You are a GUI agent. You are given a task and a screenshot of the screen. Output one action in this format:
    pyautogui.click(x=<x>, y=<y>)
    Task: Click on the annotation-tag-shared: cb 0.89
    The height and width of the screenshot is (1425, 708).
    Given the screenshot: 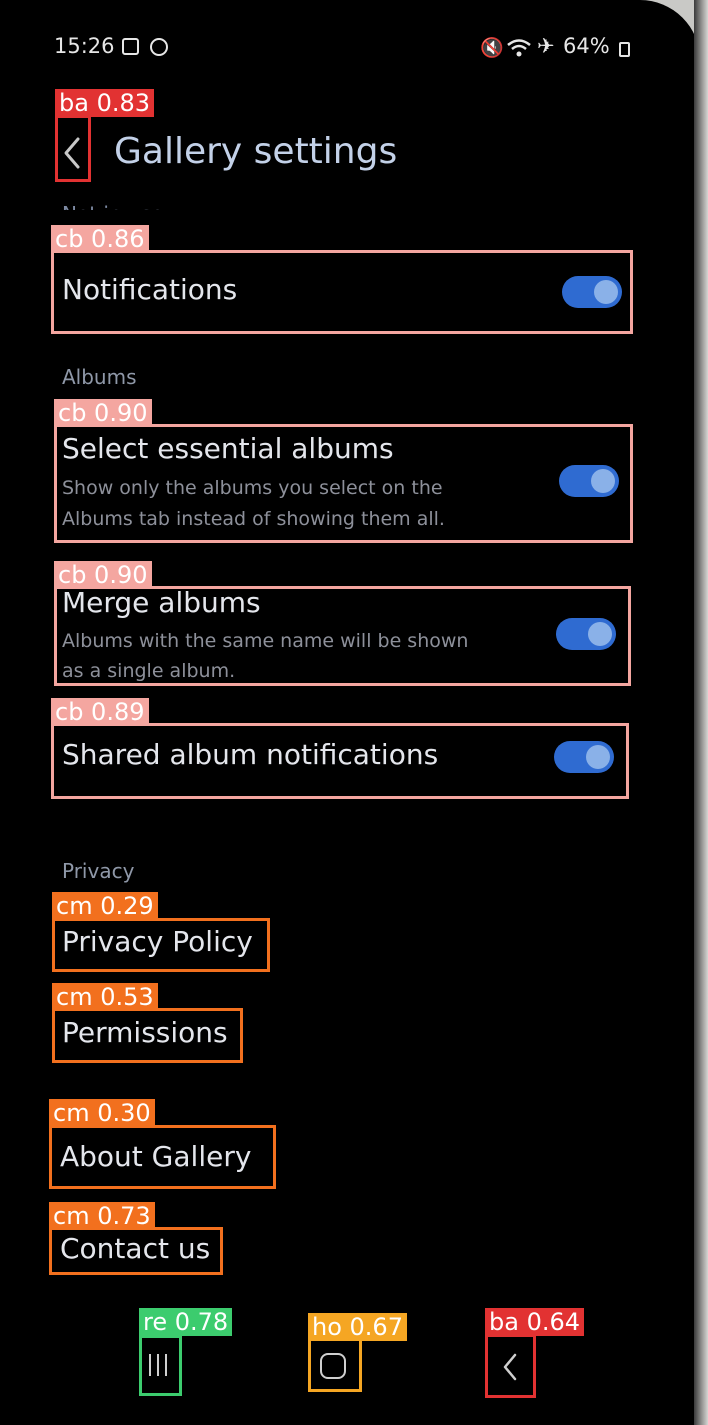 What is the action you would take?
    pyautogui.click(x=100, y=712)
    